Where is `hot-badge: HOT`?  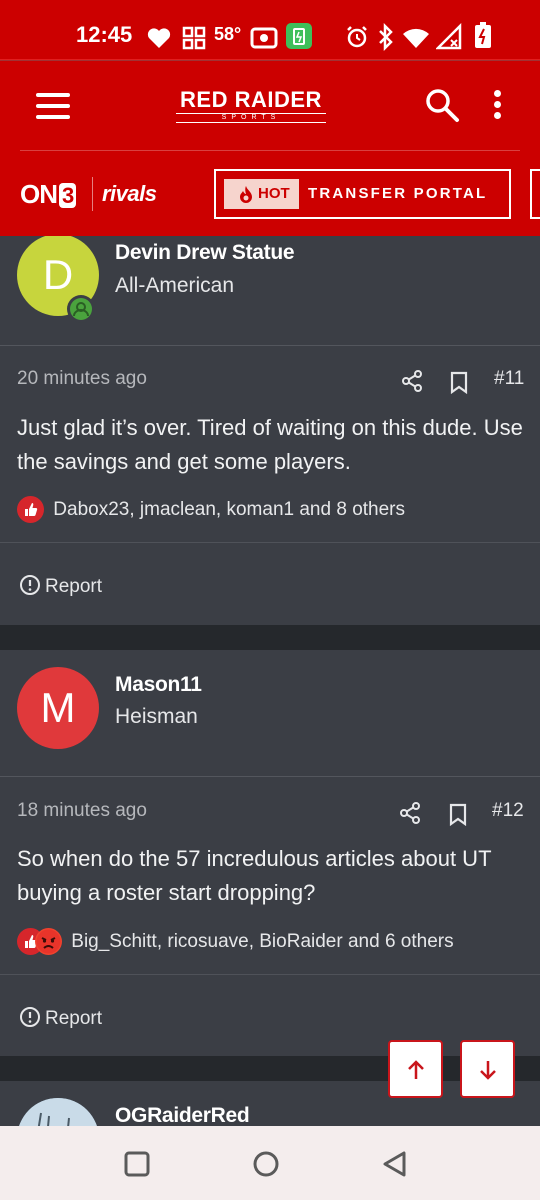 hot-badge: HOT is located at coordinates (261, 194).